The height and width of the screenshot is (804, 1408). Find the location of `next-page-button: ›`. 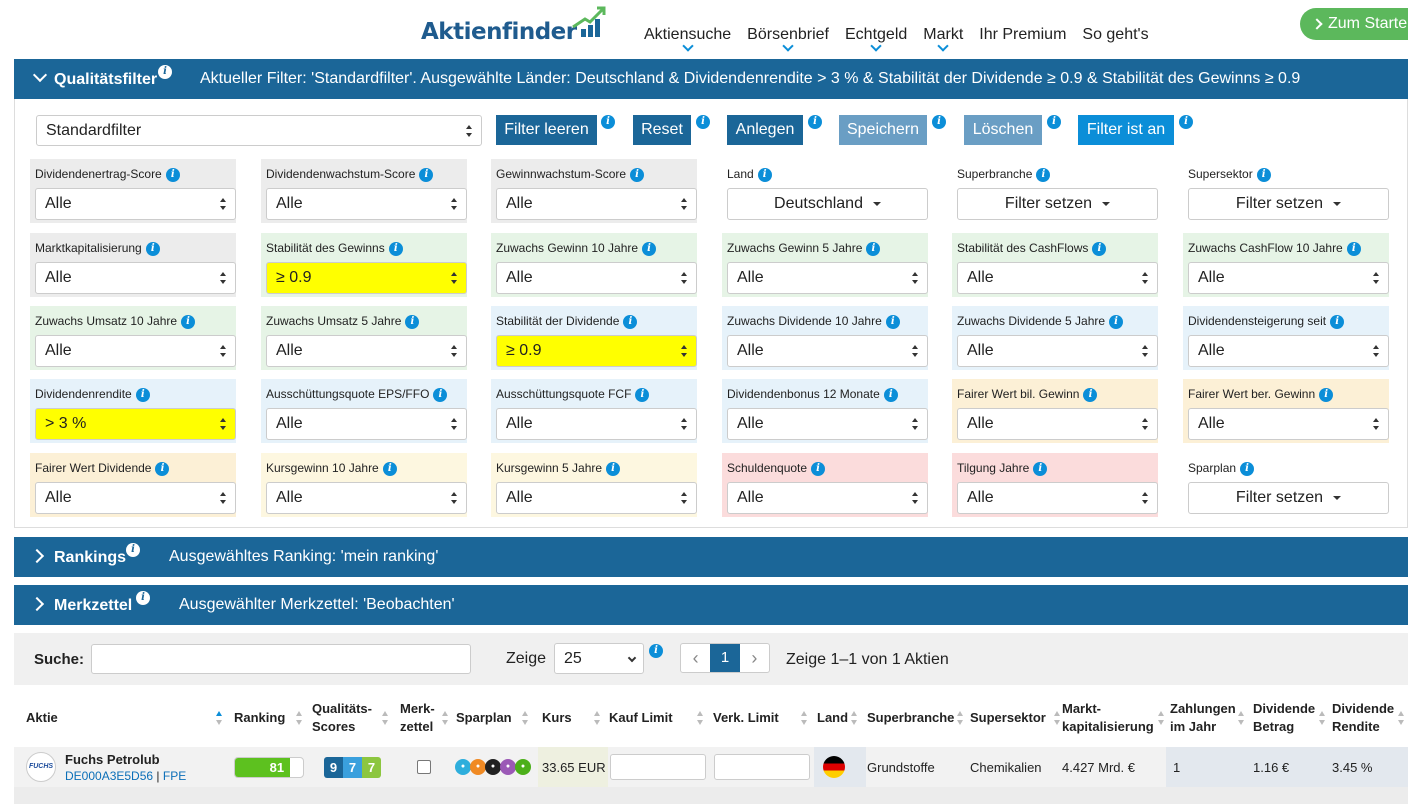

next-page-button: › is located at coordinates (754, 658).